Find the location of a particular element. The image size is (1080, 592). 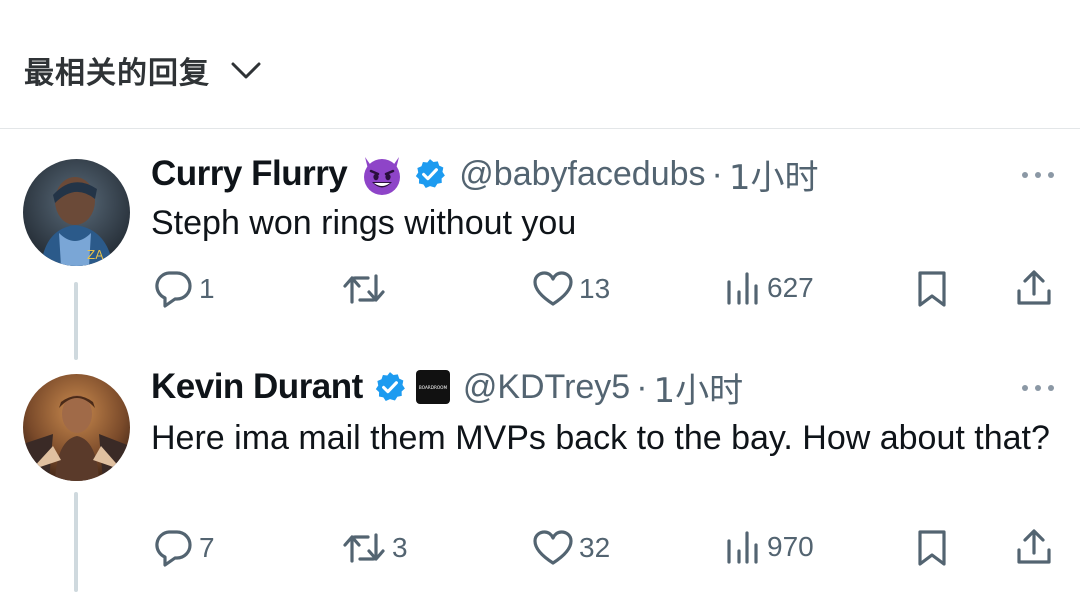

reply-count: 1 is located at coordinates (207, 288).